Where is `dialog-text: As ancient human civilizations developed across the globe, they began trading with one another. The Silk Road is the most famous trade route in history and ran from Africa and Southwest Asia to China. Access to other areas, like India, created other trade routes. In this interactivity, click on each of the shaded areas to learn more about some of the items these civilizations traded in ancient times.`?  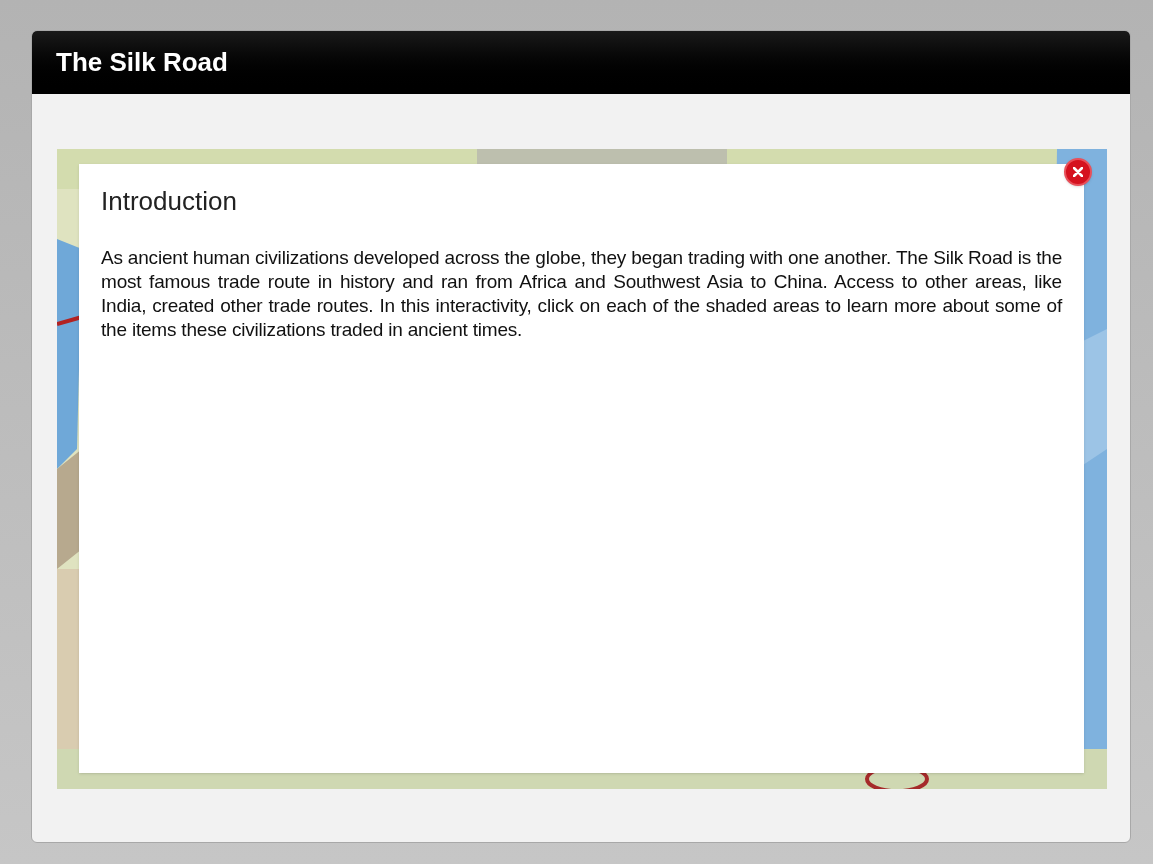
dialog-text: As ancient human civilizations developed across the globe, they began trading with one another. The Silk Road is the most famous trade route in history and ran from Africa and Southwest Asia to China. Access to other areas, like India, created other trade routes. In this interactivity, click on each of the shaded areas to learn more about some of the items these civilizations traded in ancient times. is located at coordinates (581, 294).